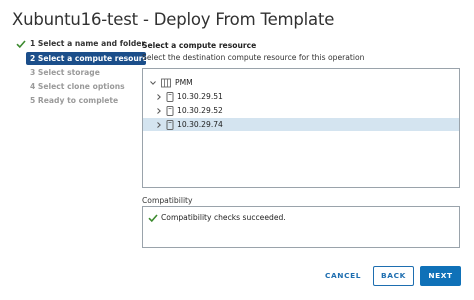  I want to click on step-2: 2 Select a compute resource, so click(89, 58).